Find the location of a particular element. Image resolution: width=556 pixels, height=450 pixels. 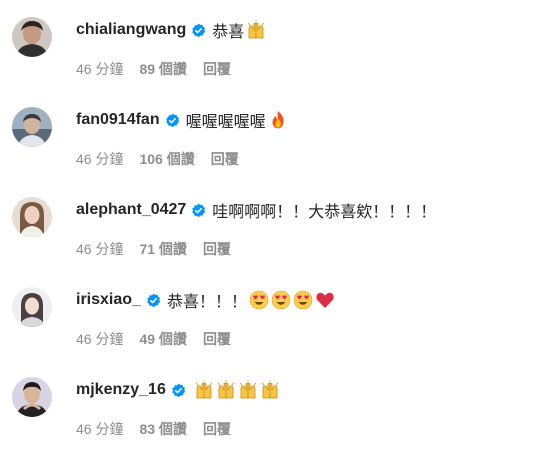

like-count: 49 個讚 is located at coordinates (162, 339).